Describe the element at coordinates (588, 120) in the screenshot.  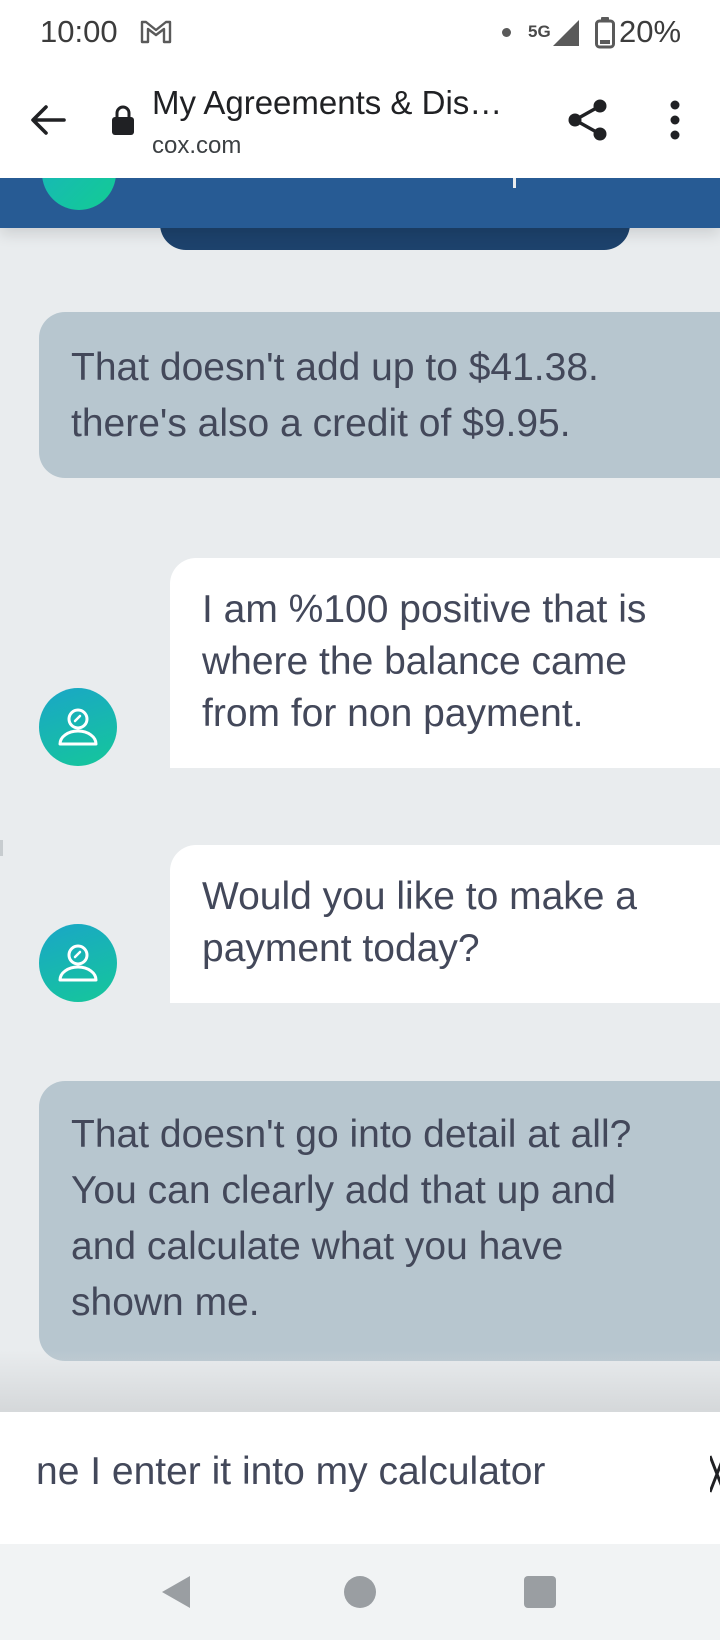
I see `share-icon` at that location.